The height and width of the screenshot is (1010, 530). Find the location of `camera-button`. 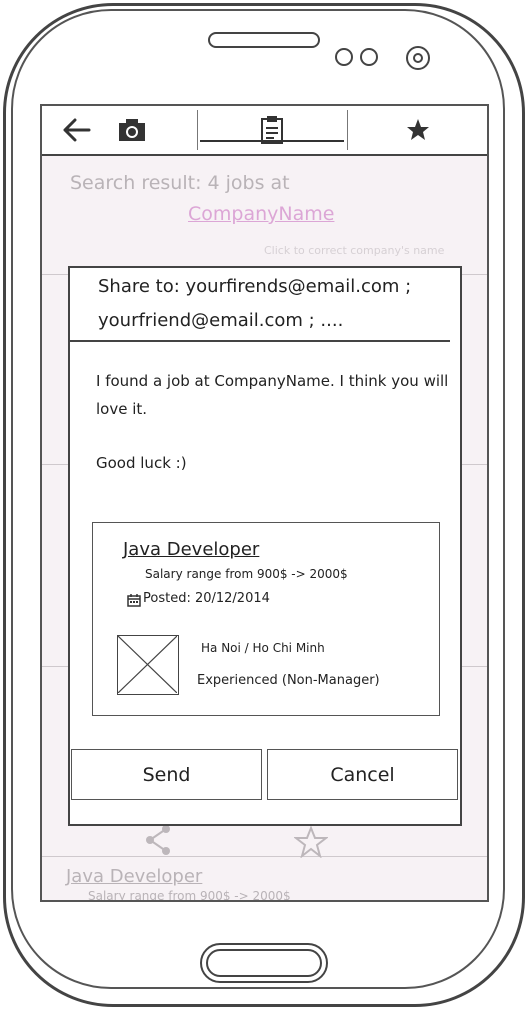

camera-button is located at coordinates (132, 130).